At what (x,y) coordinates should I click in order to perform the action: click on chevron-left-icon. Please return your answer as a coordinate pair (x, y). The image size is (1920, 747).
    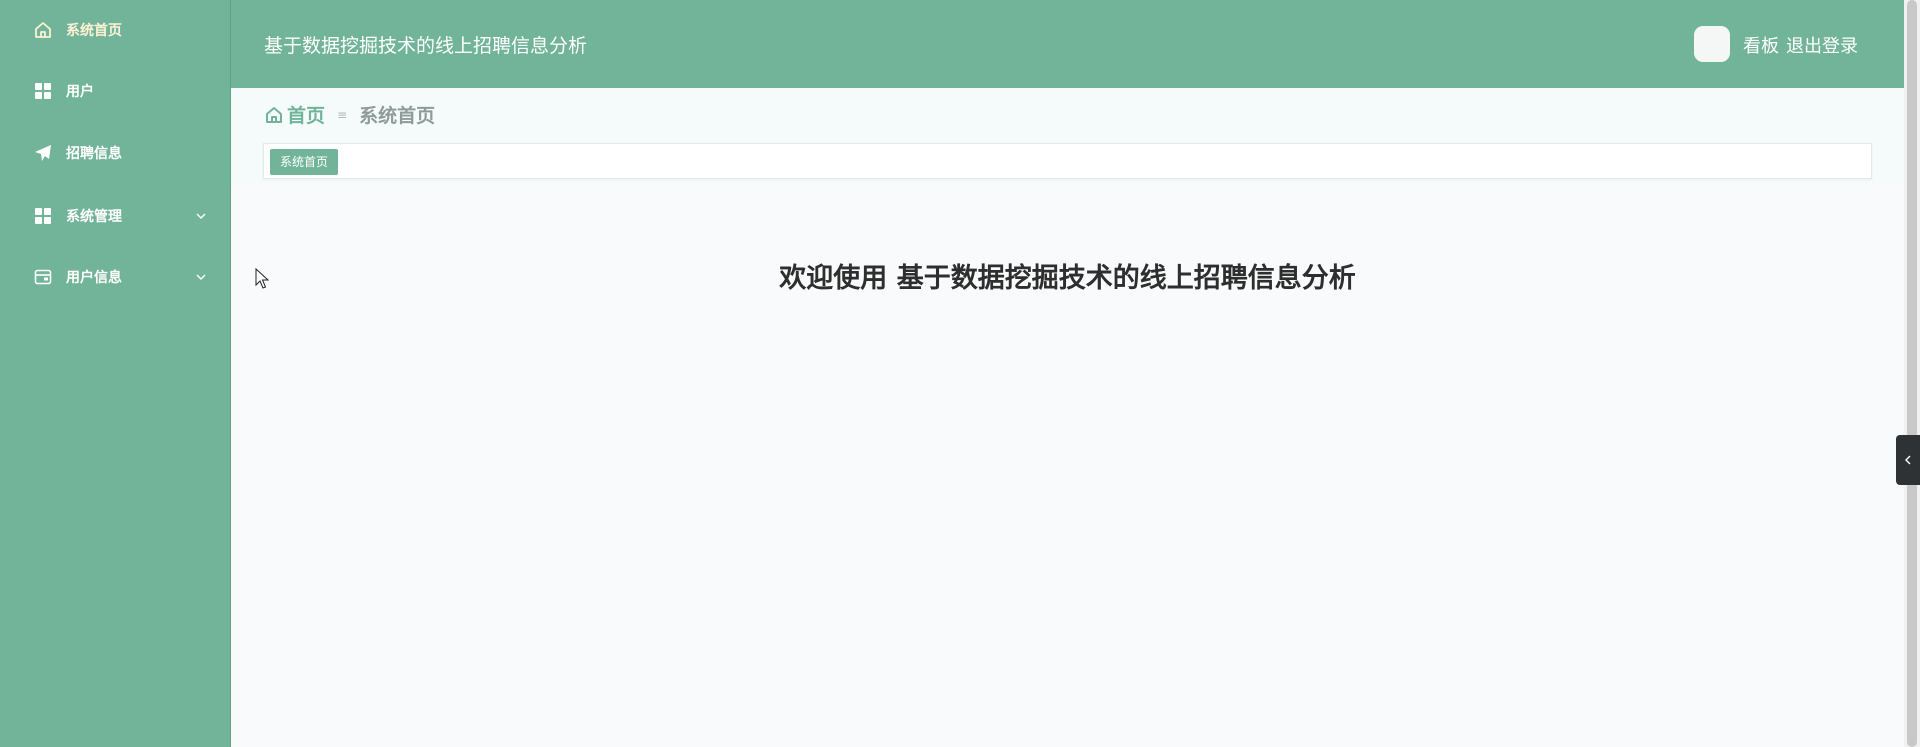
    Looking at the image, I should click on (1908, 460).